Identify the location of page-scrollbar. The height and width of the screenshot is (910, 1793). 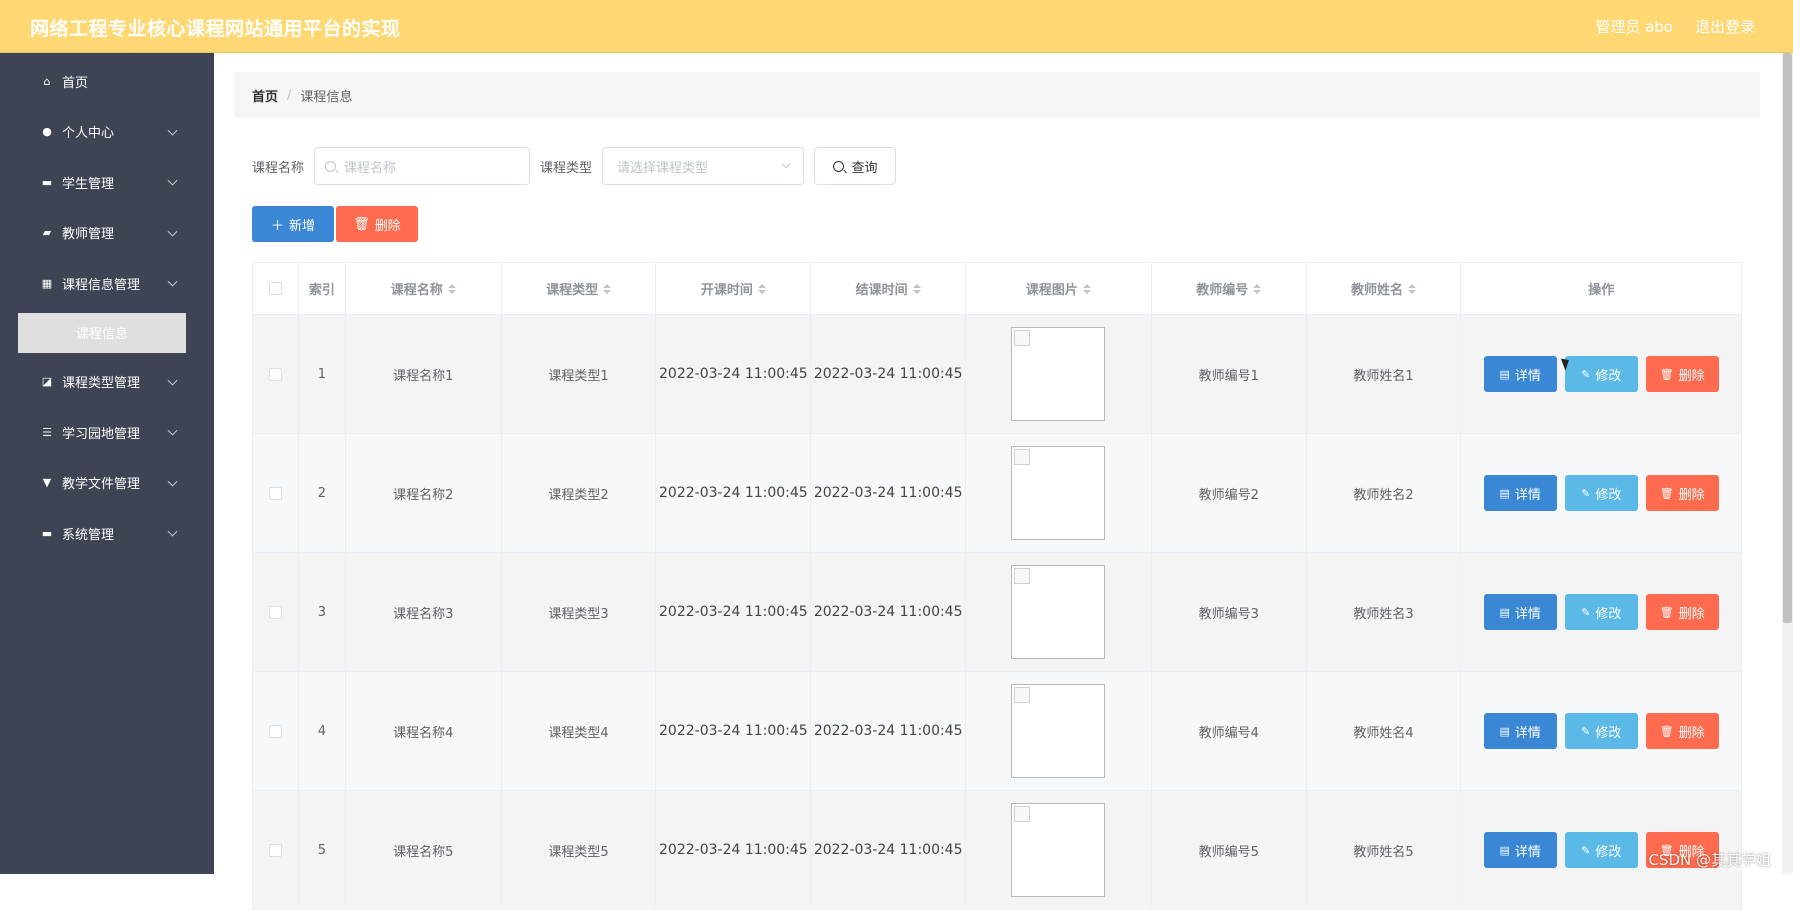
(1787, 463).